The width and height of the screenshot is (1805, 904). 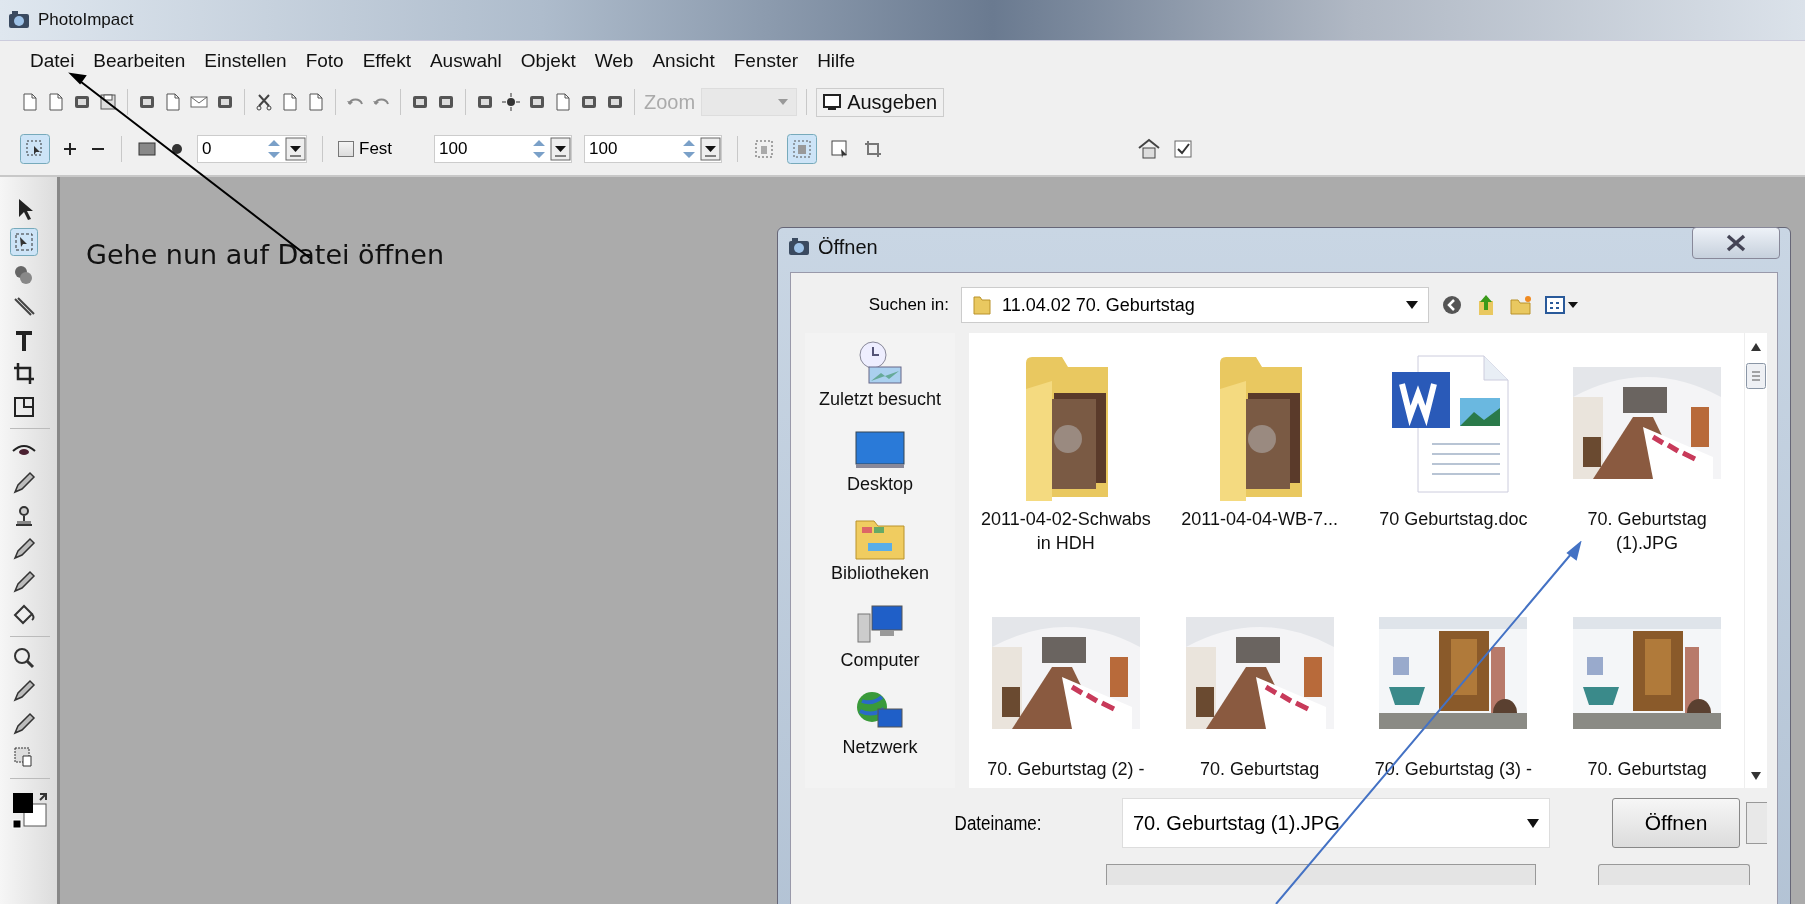 I want to click on file-item: 2011-04-02-Schwabs in HDH, so click(x=1066, y=451).